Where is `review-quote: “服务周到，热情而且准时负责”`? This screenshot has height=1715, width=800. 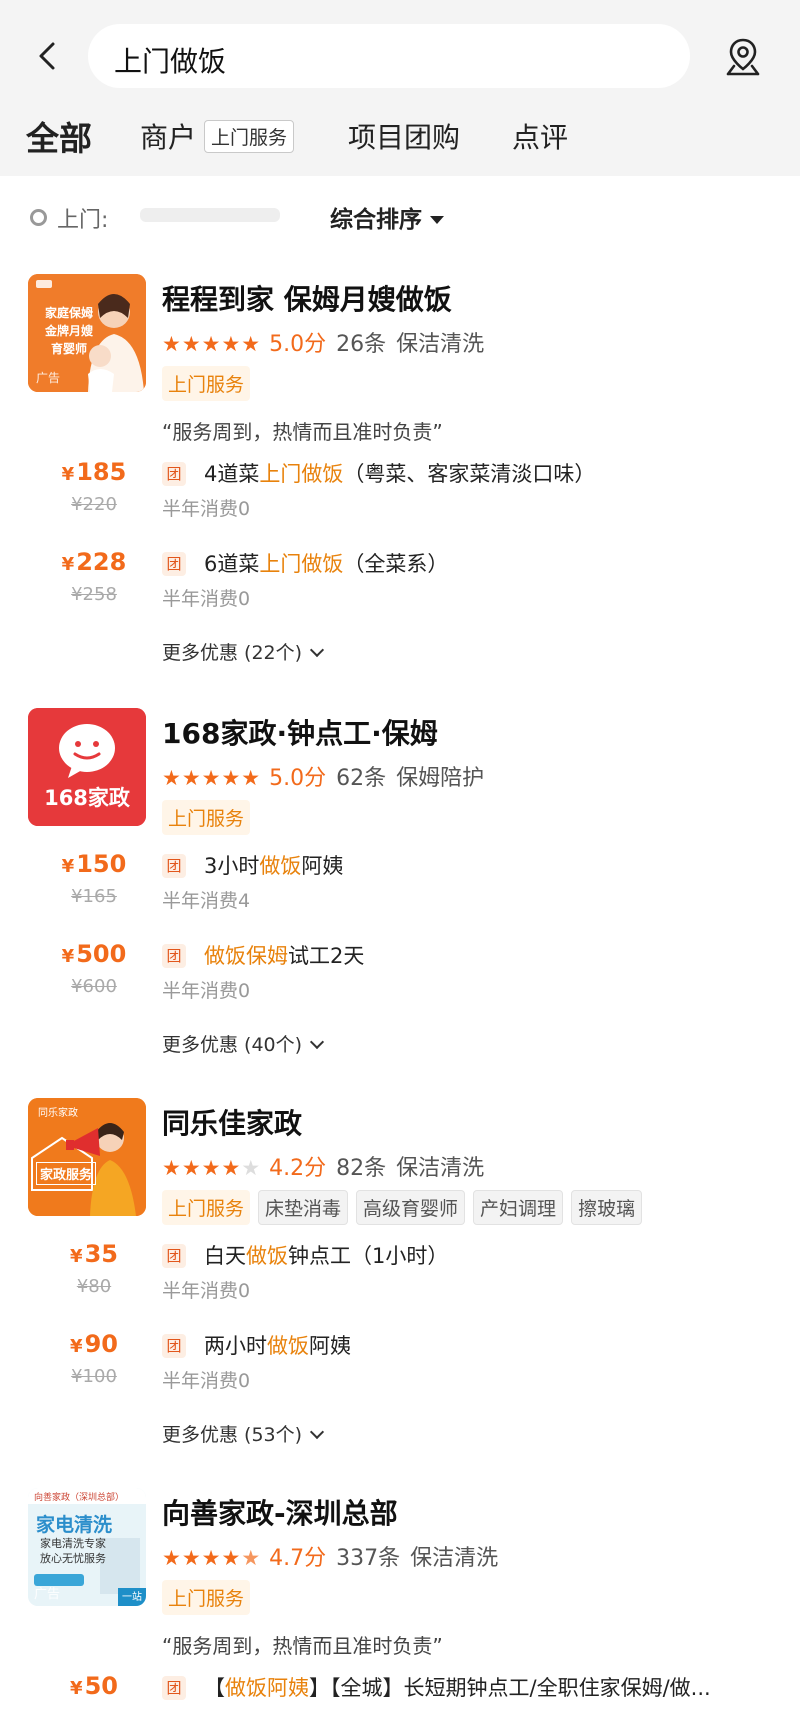
review-quote: “服务周到，热情而且准时负责” is located at coordinates (302, 432).